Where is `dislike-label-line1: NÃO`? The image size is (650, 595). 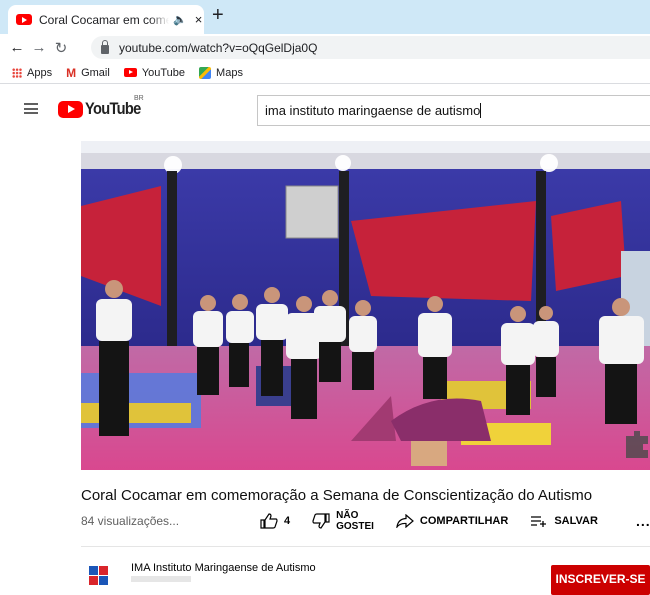 dislike-label-line1: NÃO is located at coordinates (347, 515).